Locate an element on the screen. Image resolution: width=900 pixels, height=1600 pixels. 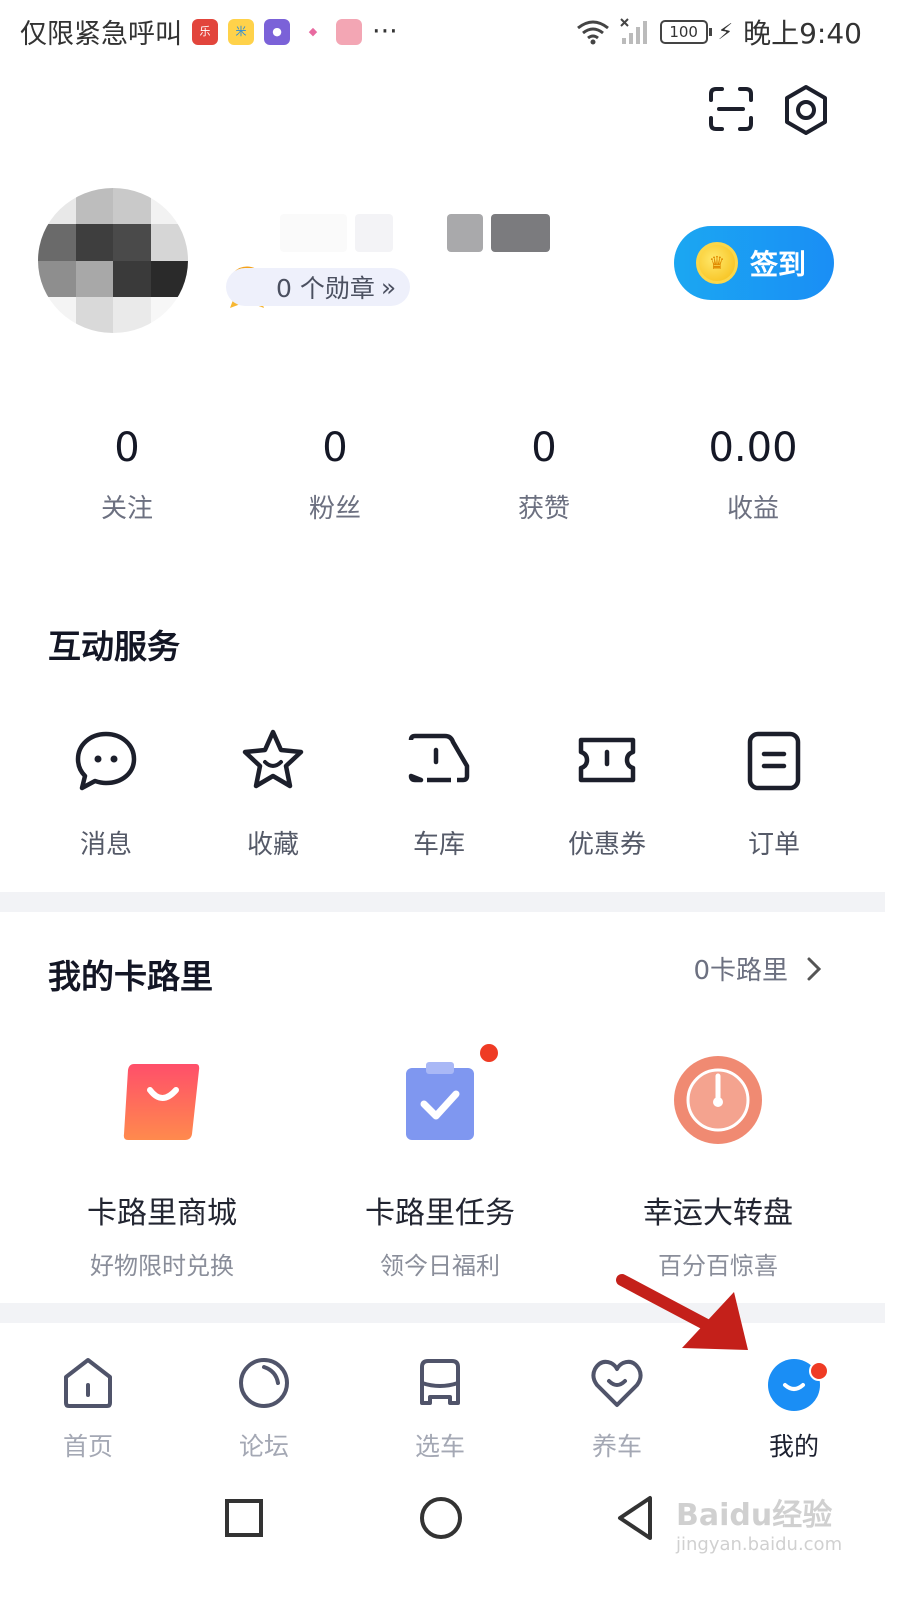
stat-fans: 0 粉丝 is located at coordinates (335, 472).